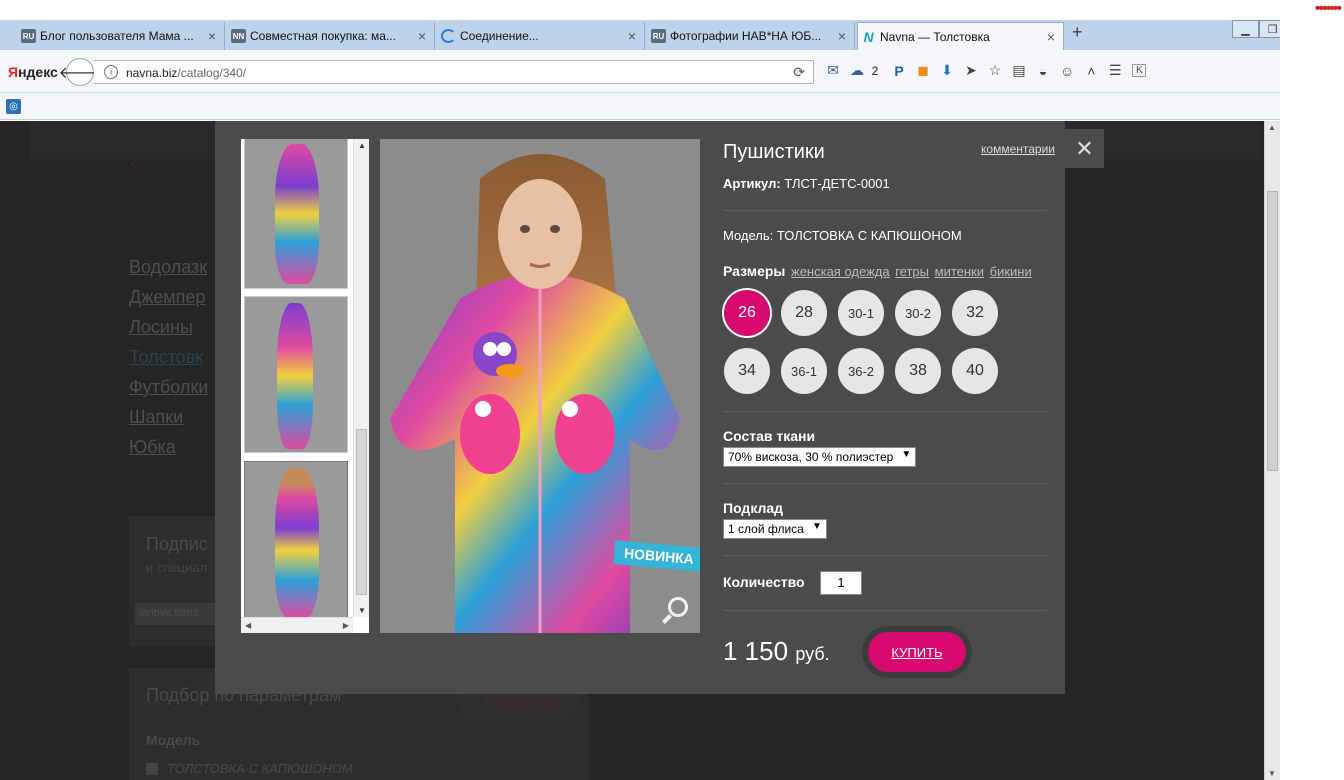 This screenshot has width=1344, height=780. I want to click on tab-title: Navna — Толстовка, so click(935, 36).